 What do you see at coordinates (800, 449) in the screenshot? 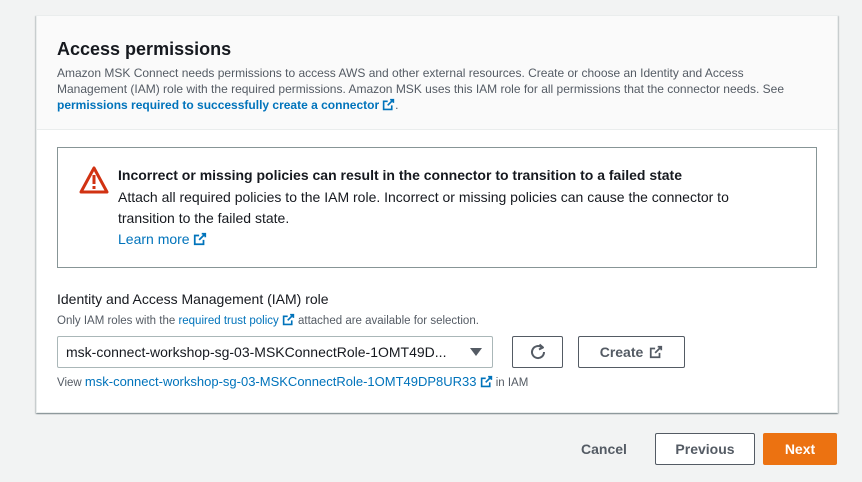
I see `next-button: Next` at bounding box center [800, 449].